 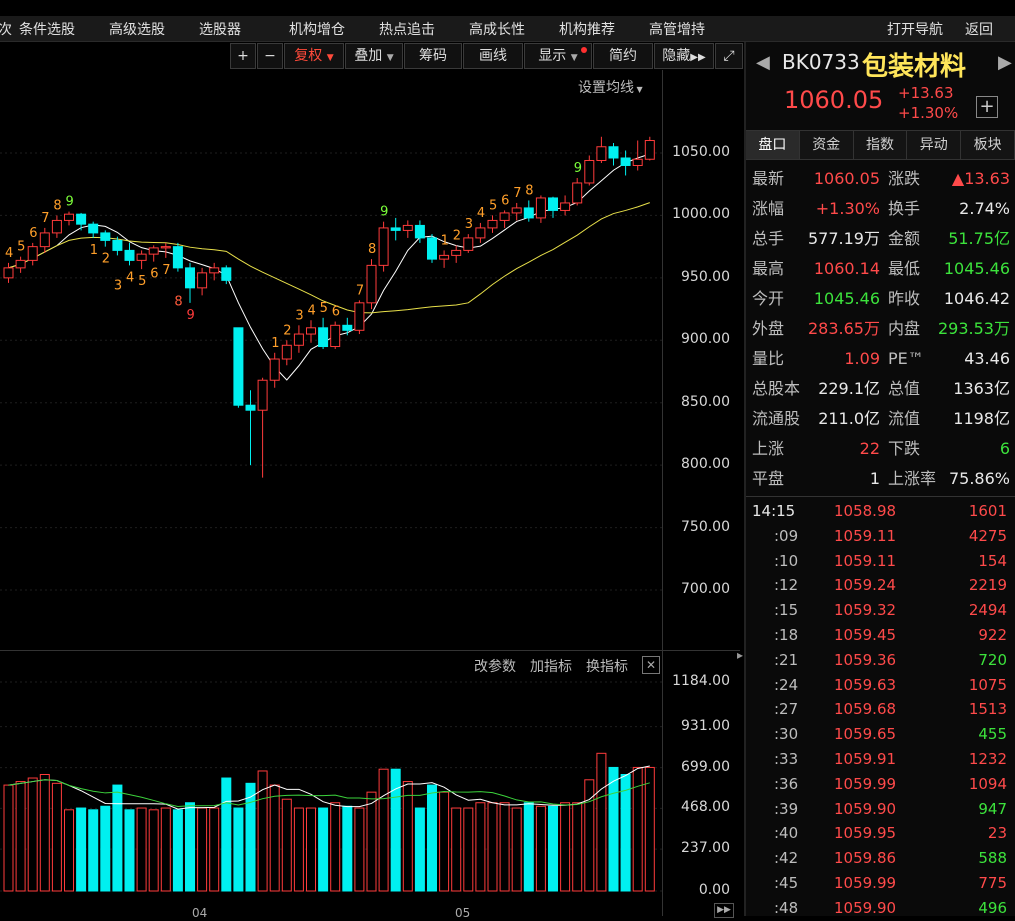 I want to click on change-params-button: 改参数, so click(x=495, y=666).